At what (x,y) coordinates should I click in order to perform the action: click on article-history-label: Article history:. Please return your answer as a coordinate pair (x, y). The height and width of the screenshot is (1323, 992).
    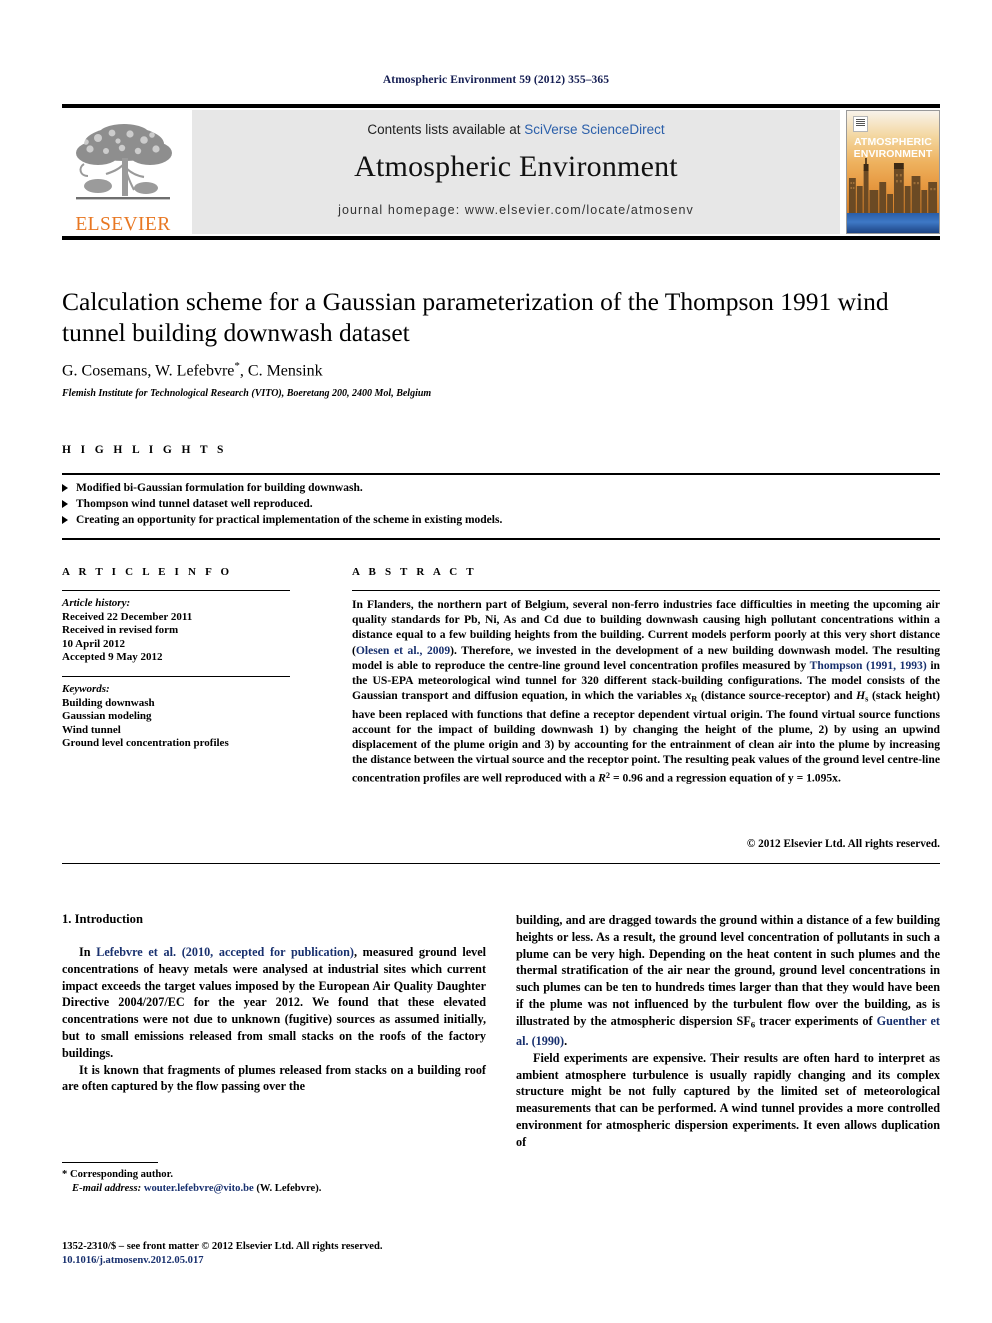
    Looking at the image, I should click on (96, 603).